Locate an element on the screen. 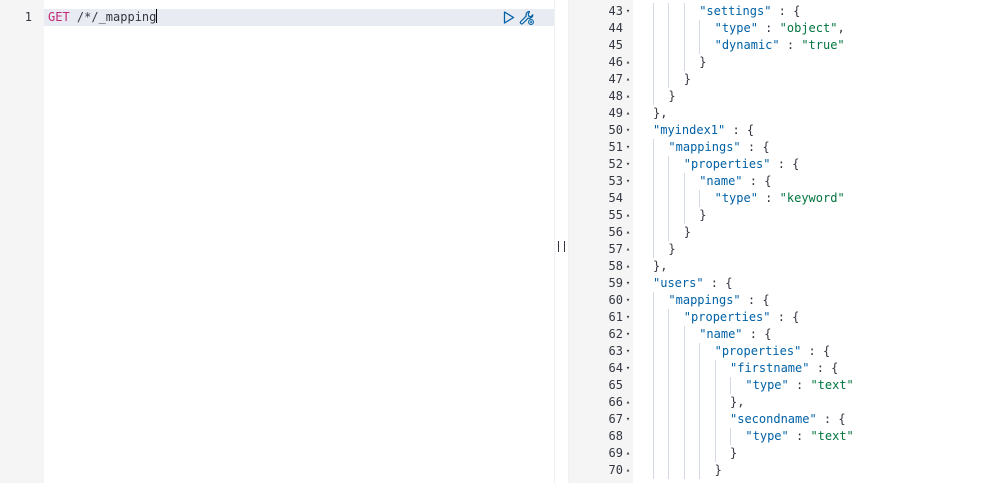 The height and width of the screenshot is (483, 981). response-line-number: 52 is located at coordinates (615, 164).